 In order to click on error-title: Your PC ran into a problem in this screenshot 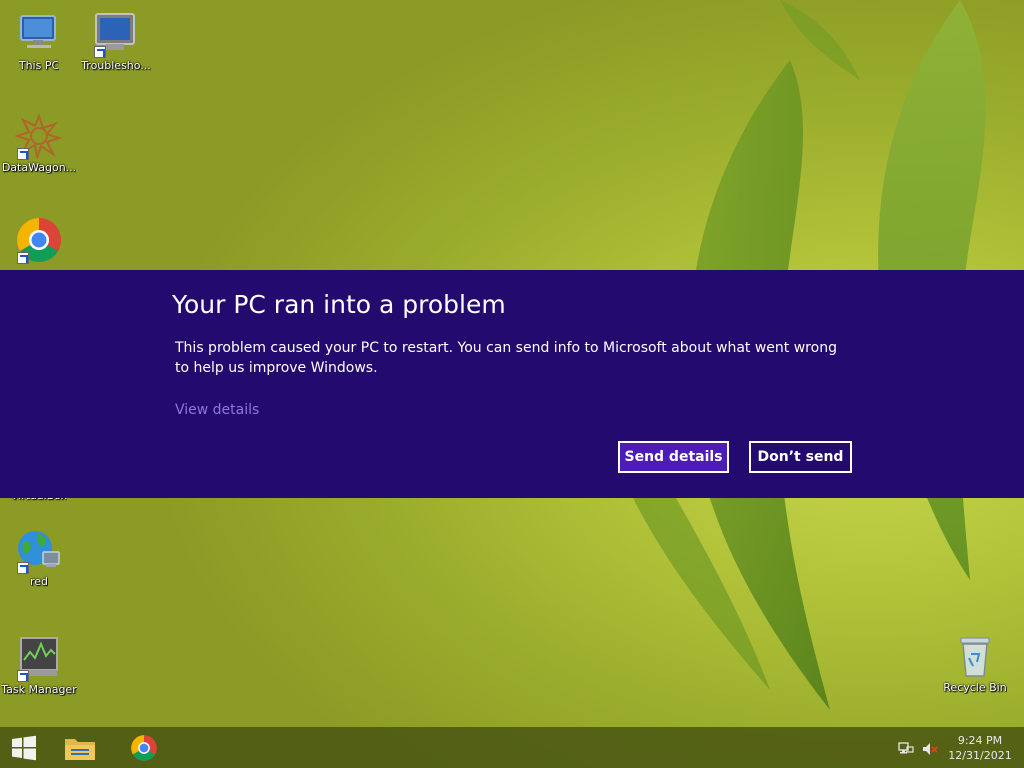, I will do `click(339, 304)`.